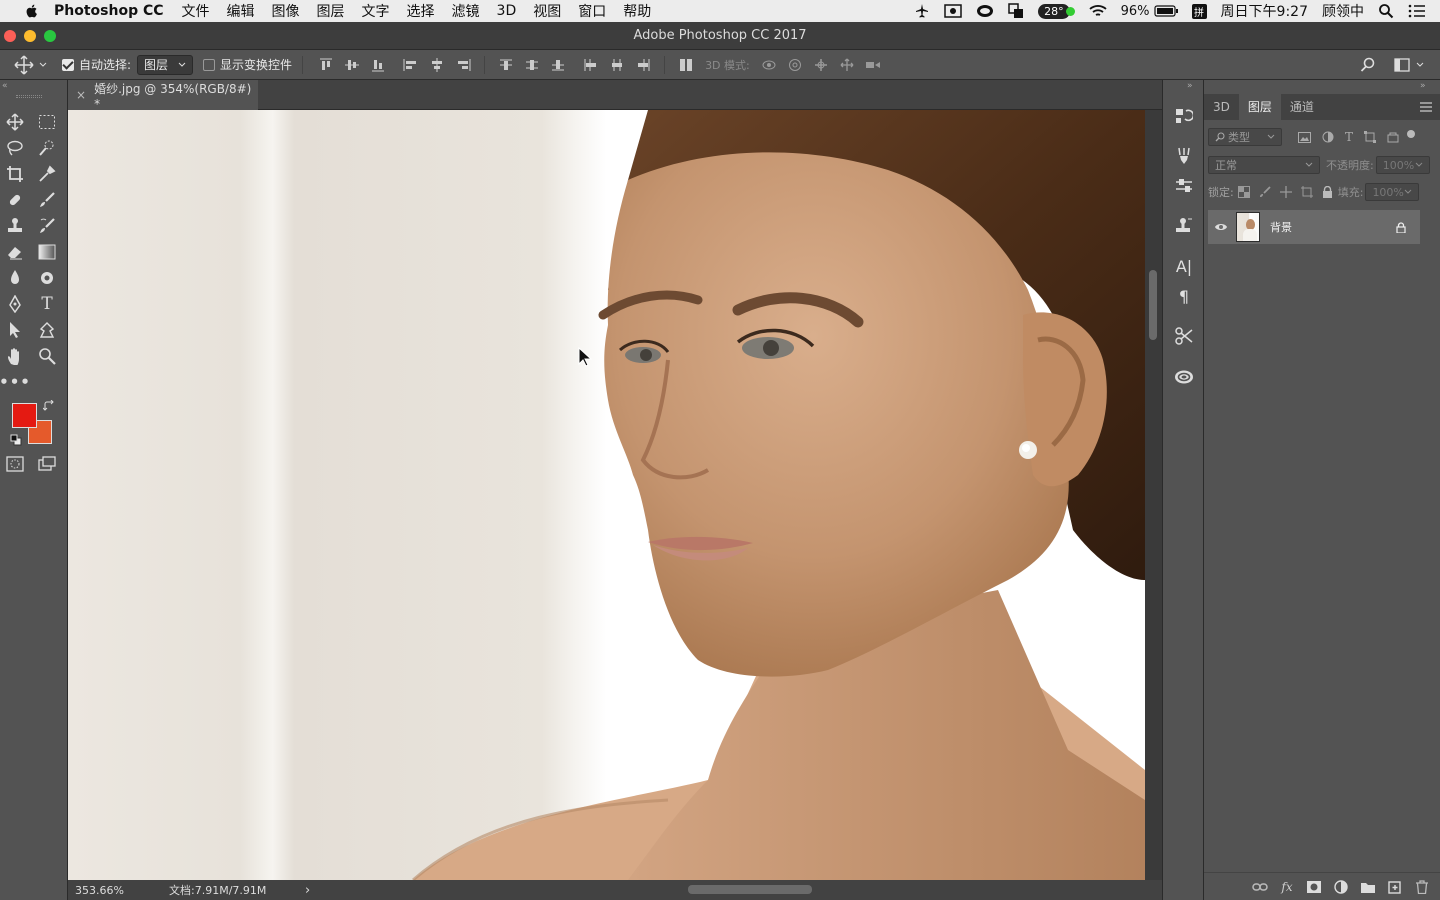 Image resolution: width=1440 pixels, height=900 pixels. Describe the element at coordinates (558, 65) in the screenshot. I see `distribute-bottom-icon` at that location.